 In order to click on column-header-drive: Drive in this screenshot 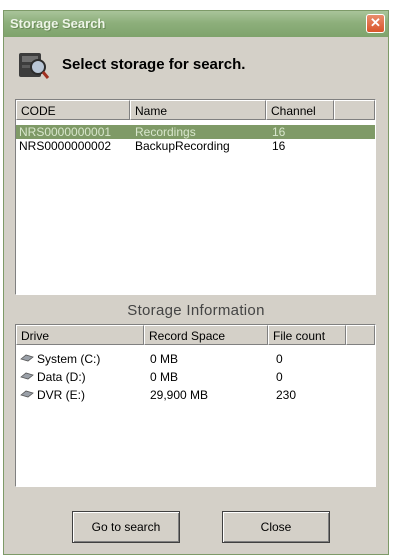, I will do `click(80, 335)`.